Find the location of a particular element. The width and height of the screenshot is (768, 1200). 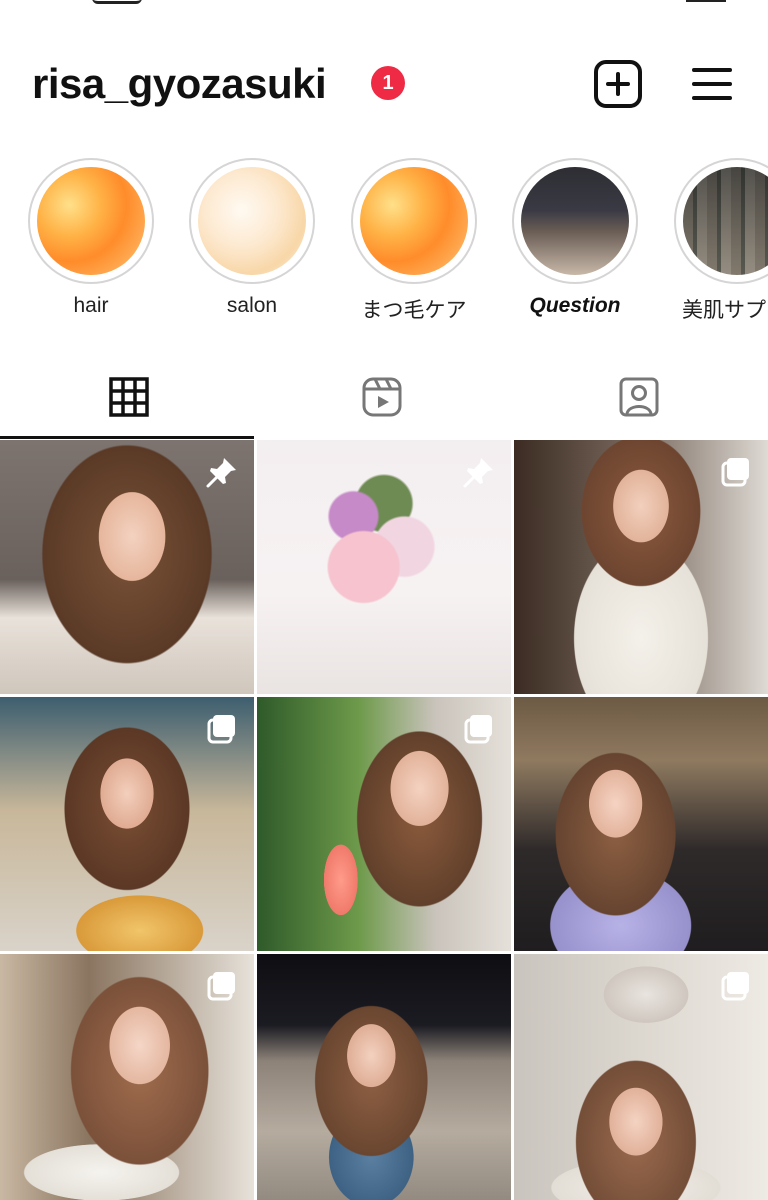

tab-tagged is located at coordinates (640, 401).